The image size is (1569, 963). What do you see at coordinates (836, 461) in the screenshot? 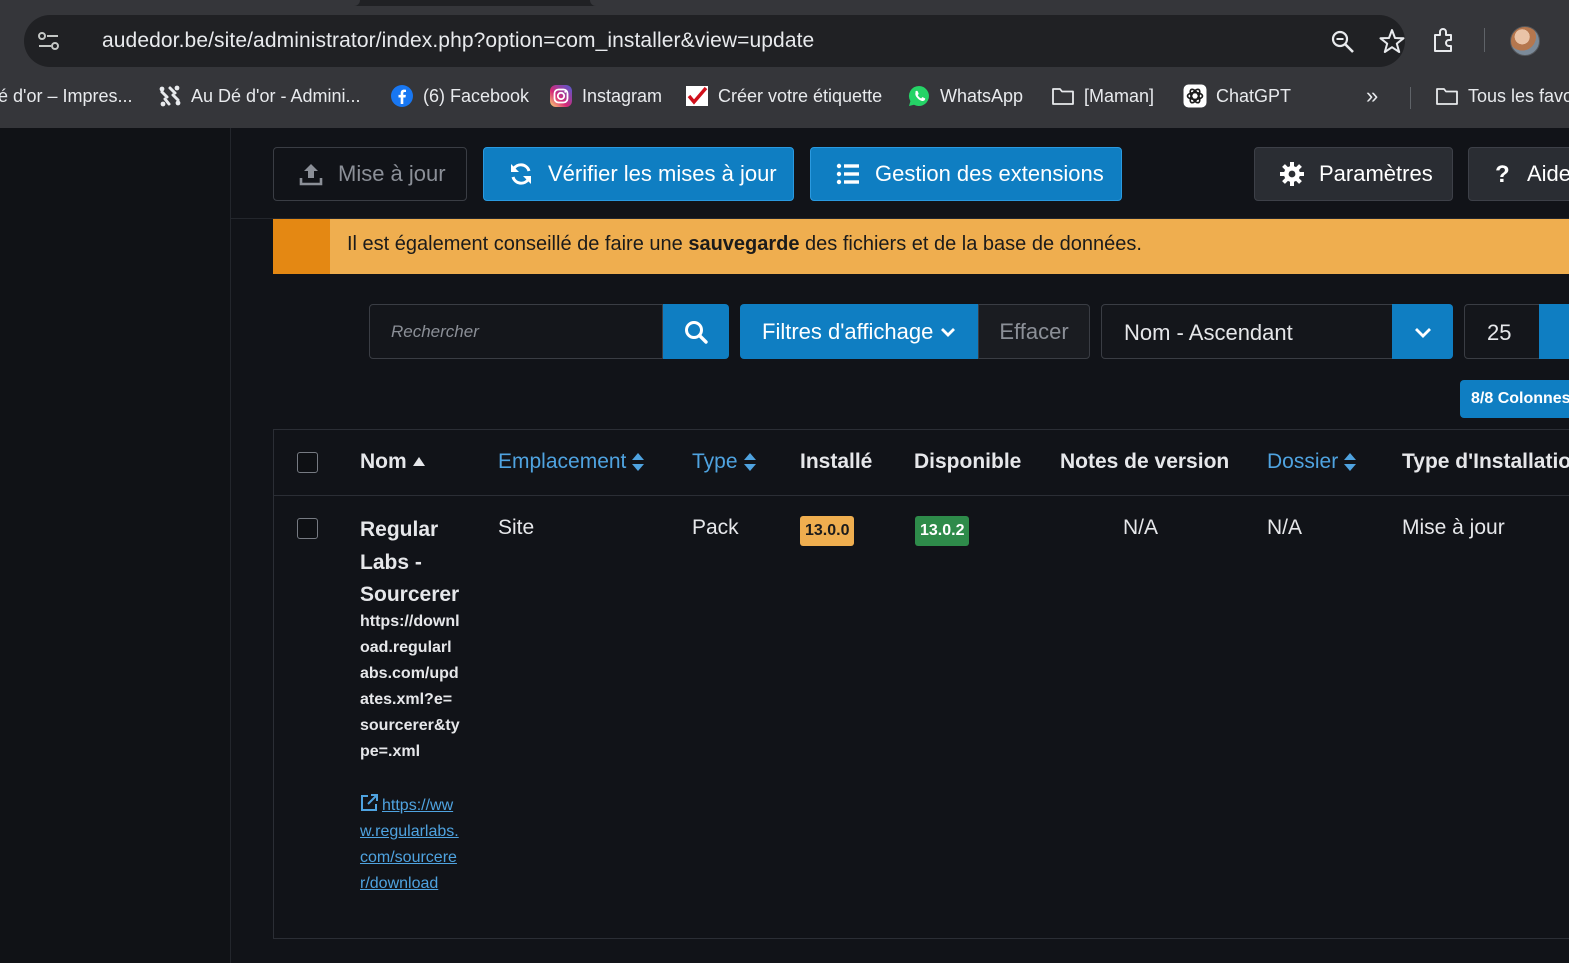
I see `column-header-installed: Installé` at bounding box center [836, 461].